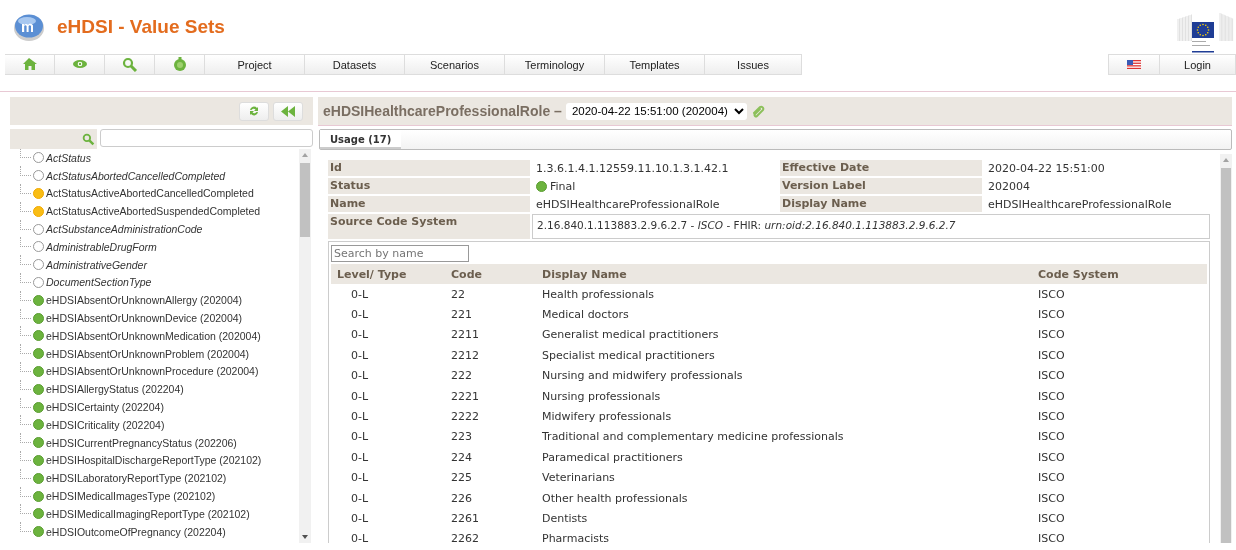 This screenshot has width=1236, height=550. What do you see at coordinates (693, 437) in the screenshot?
I see `table-cell-text: Traditional and complementary medicine professionals` at bounding box center [693, 437].